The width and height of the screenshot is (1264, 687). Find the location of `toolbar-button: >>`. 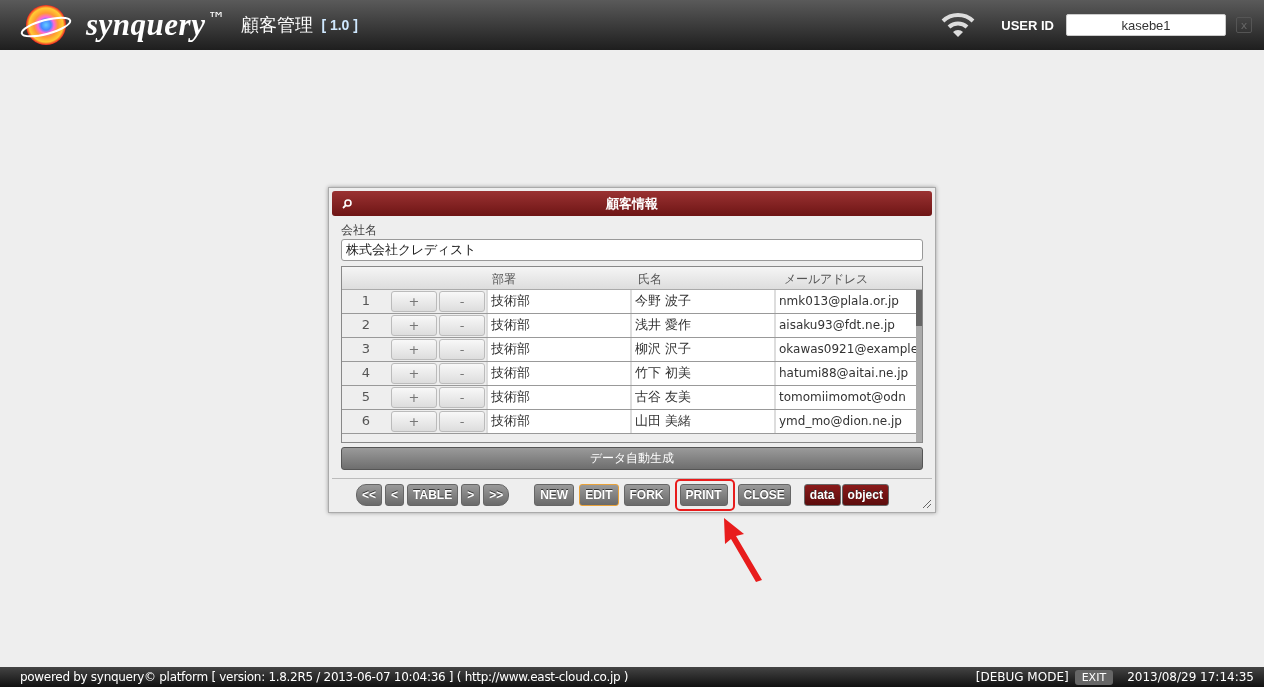

toolbar-button: >> is located at coordinates (496, 495).